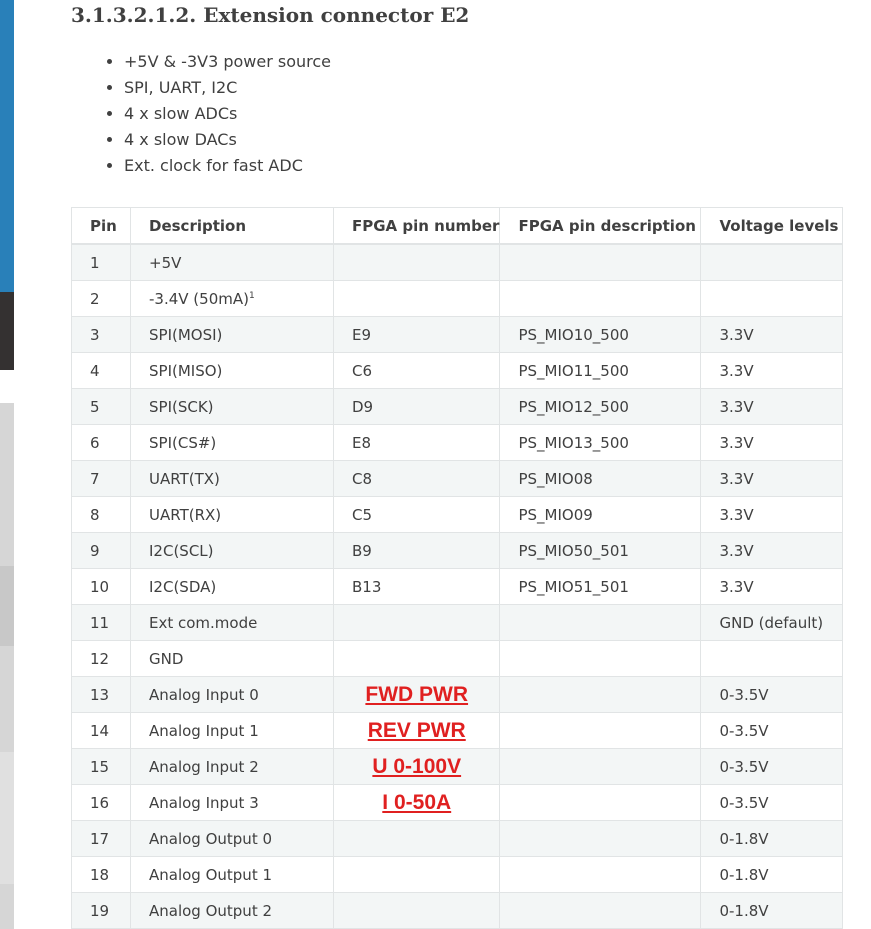 The height and width of the screenshot is (929, 871). I want to click on cell-fpga-pin-number: D9, so click(416, 406).